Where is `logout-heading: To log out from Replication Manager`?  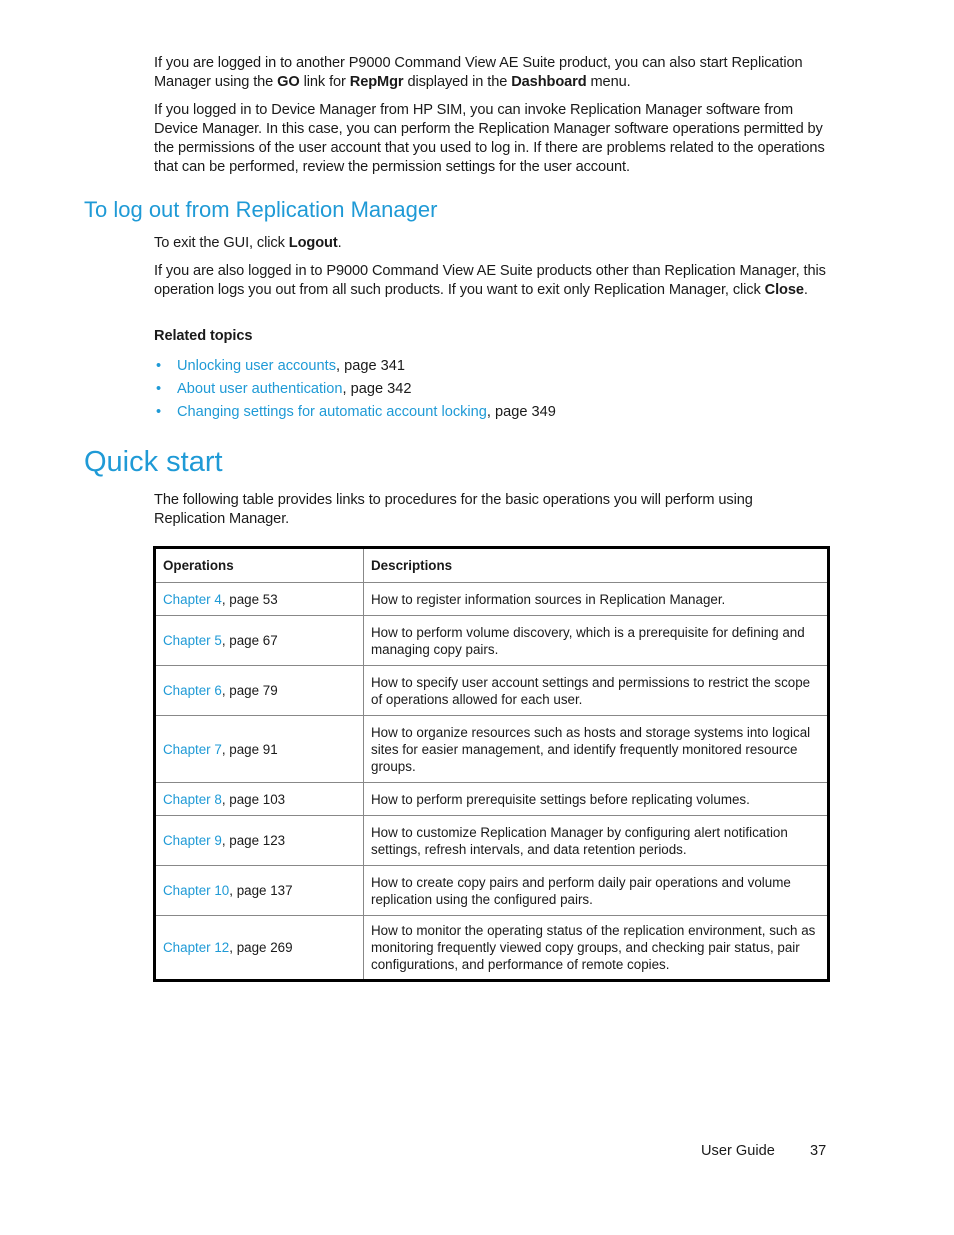
logout-heading: To log out from Replication Manager is located at coordinates (261, 209).